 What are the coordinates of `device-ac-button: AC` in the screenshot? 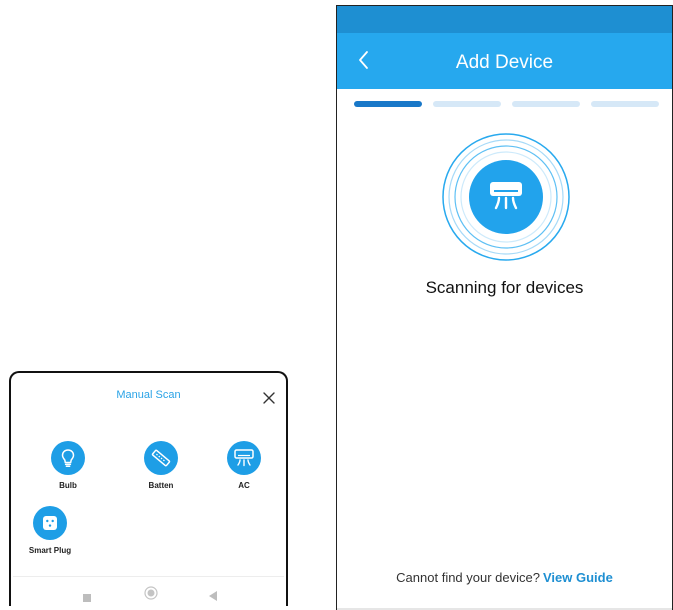 It's located at (244, 465).